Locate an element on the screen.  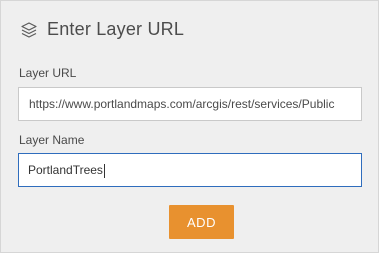
panel-title: Enter Layer URL is located at coordinates (116, 29).